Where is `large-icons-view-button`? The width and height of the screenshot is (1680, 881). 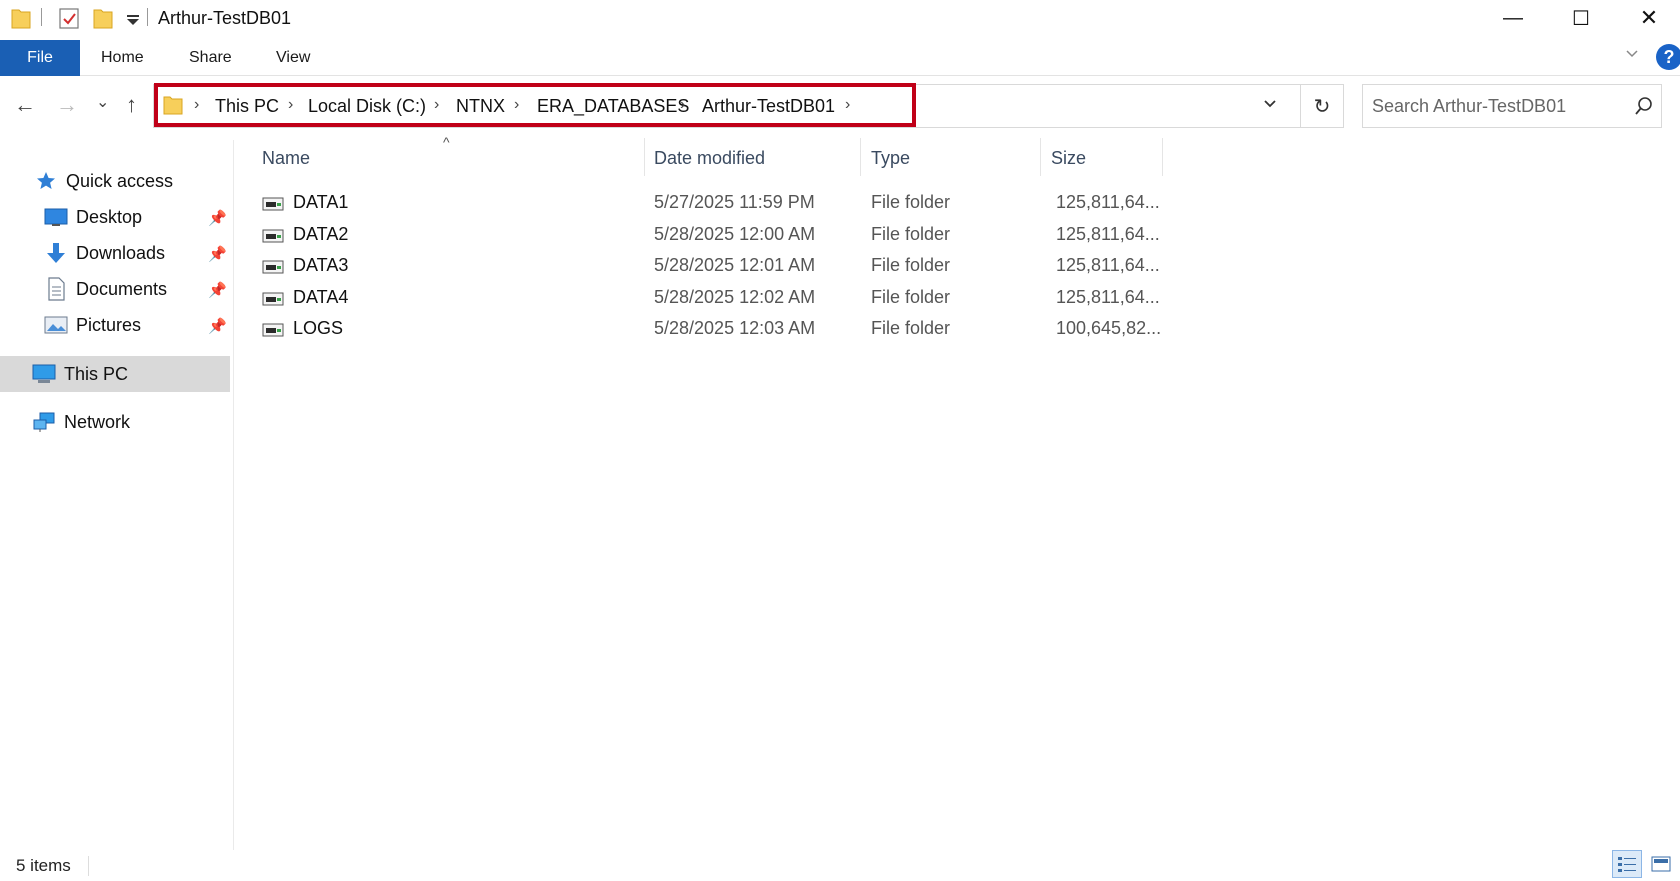
large-icons-view-button is located at coordinates (1661, 864).